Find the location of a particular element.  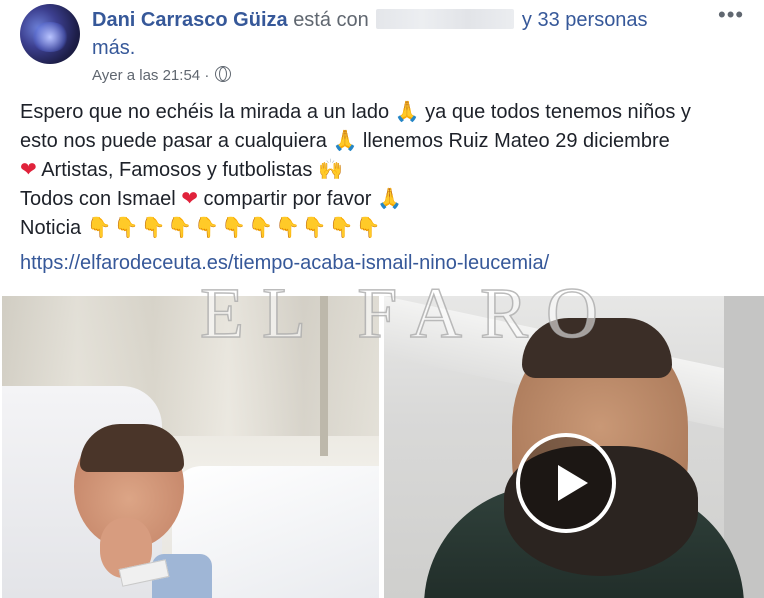

tagged-people-link-cont: más. is located at coordinates (113, 48).